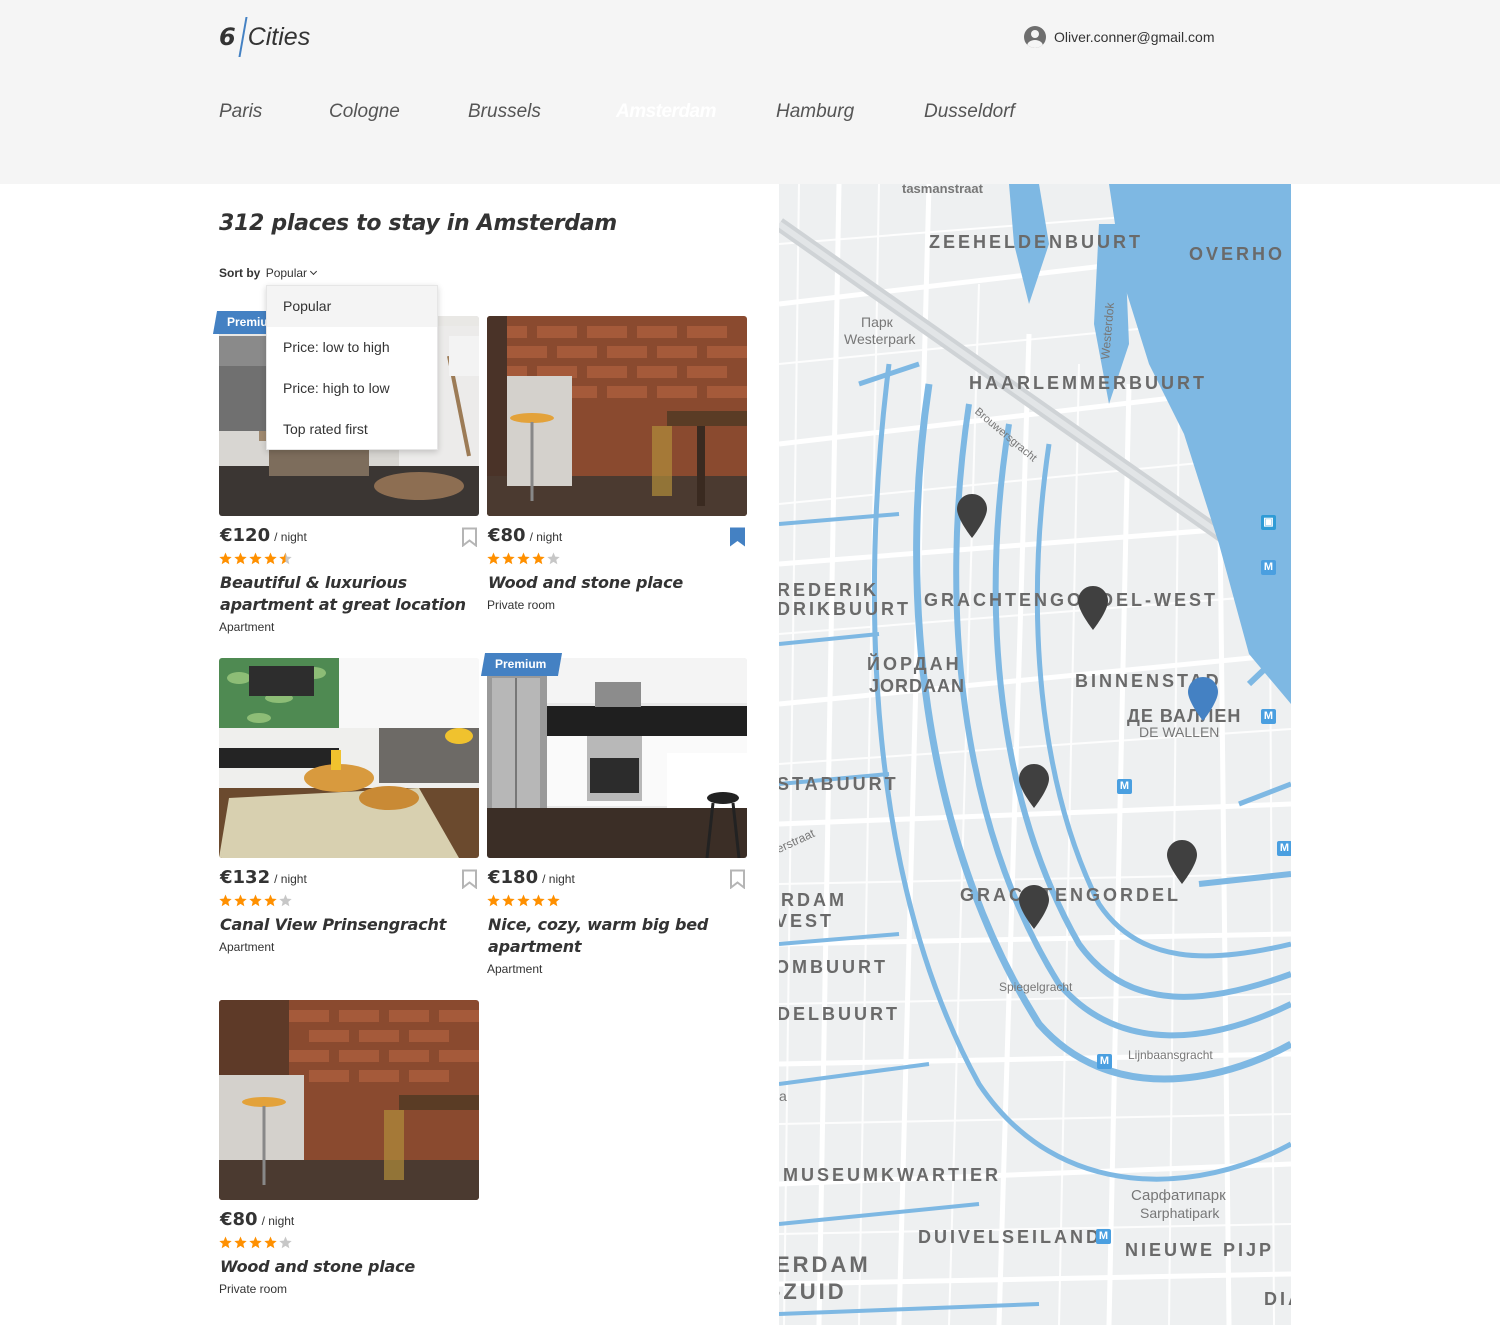  I want to click on map-label: DUIVELSEILAND, so click(1010, 1237).